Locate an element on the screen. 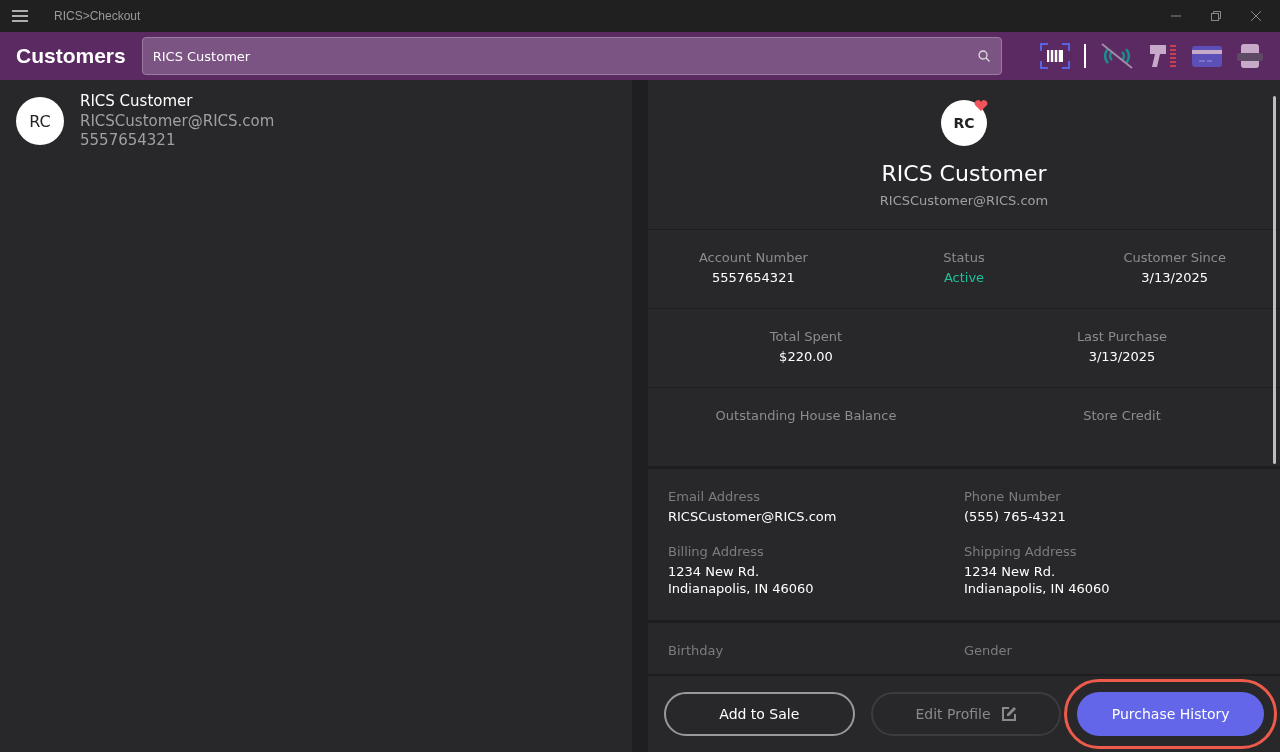 The height and width of the screenshot is (752, 1280). stat-label: Status is located at coordinates (964, 259).